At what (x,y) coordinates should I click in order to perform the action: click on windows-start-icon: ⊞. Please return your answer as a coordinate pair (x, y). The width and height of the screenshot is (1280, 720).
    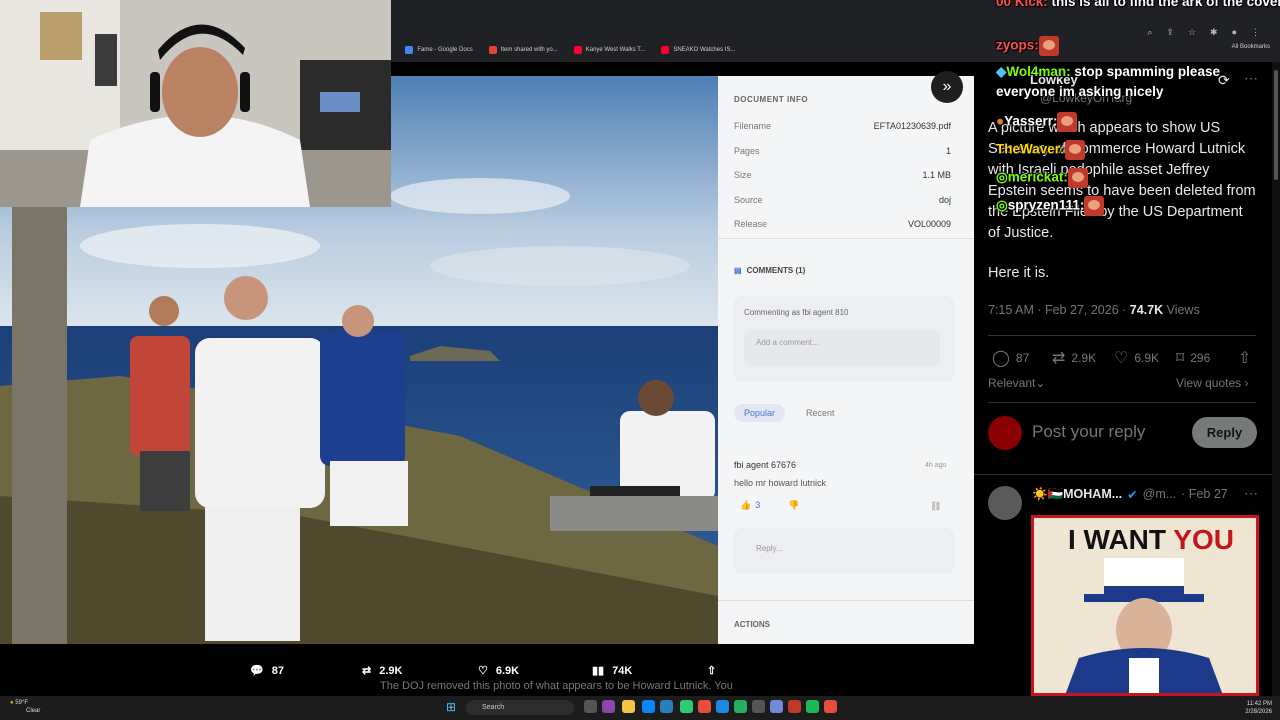
    Looking at the image, I should click on (452, 707).